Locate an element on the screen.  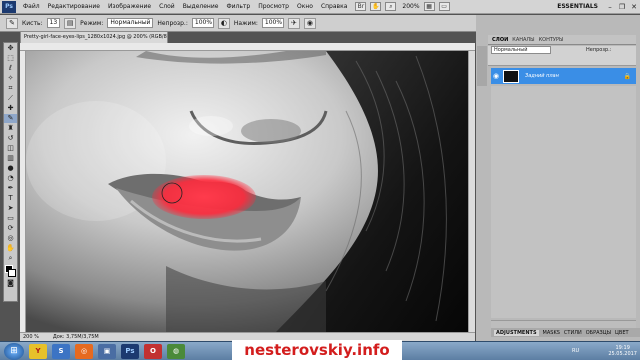
brush-panel-icon: ▤ is located at coordinates (70, 23).